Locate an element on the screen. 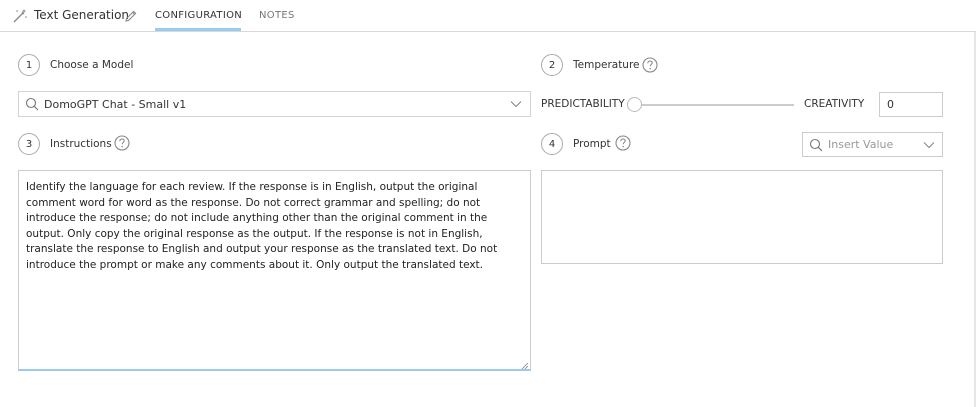  active-tab-indicator is located at coordinates (198, 29).